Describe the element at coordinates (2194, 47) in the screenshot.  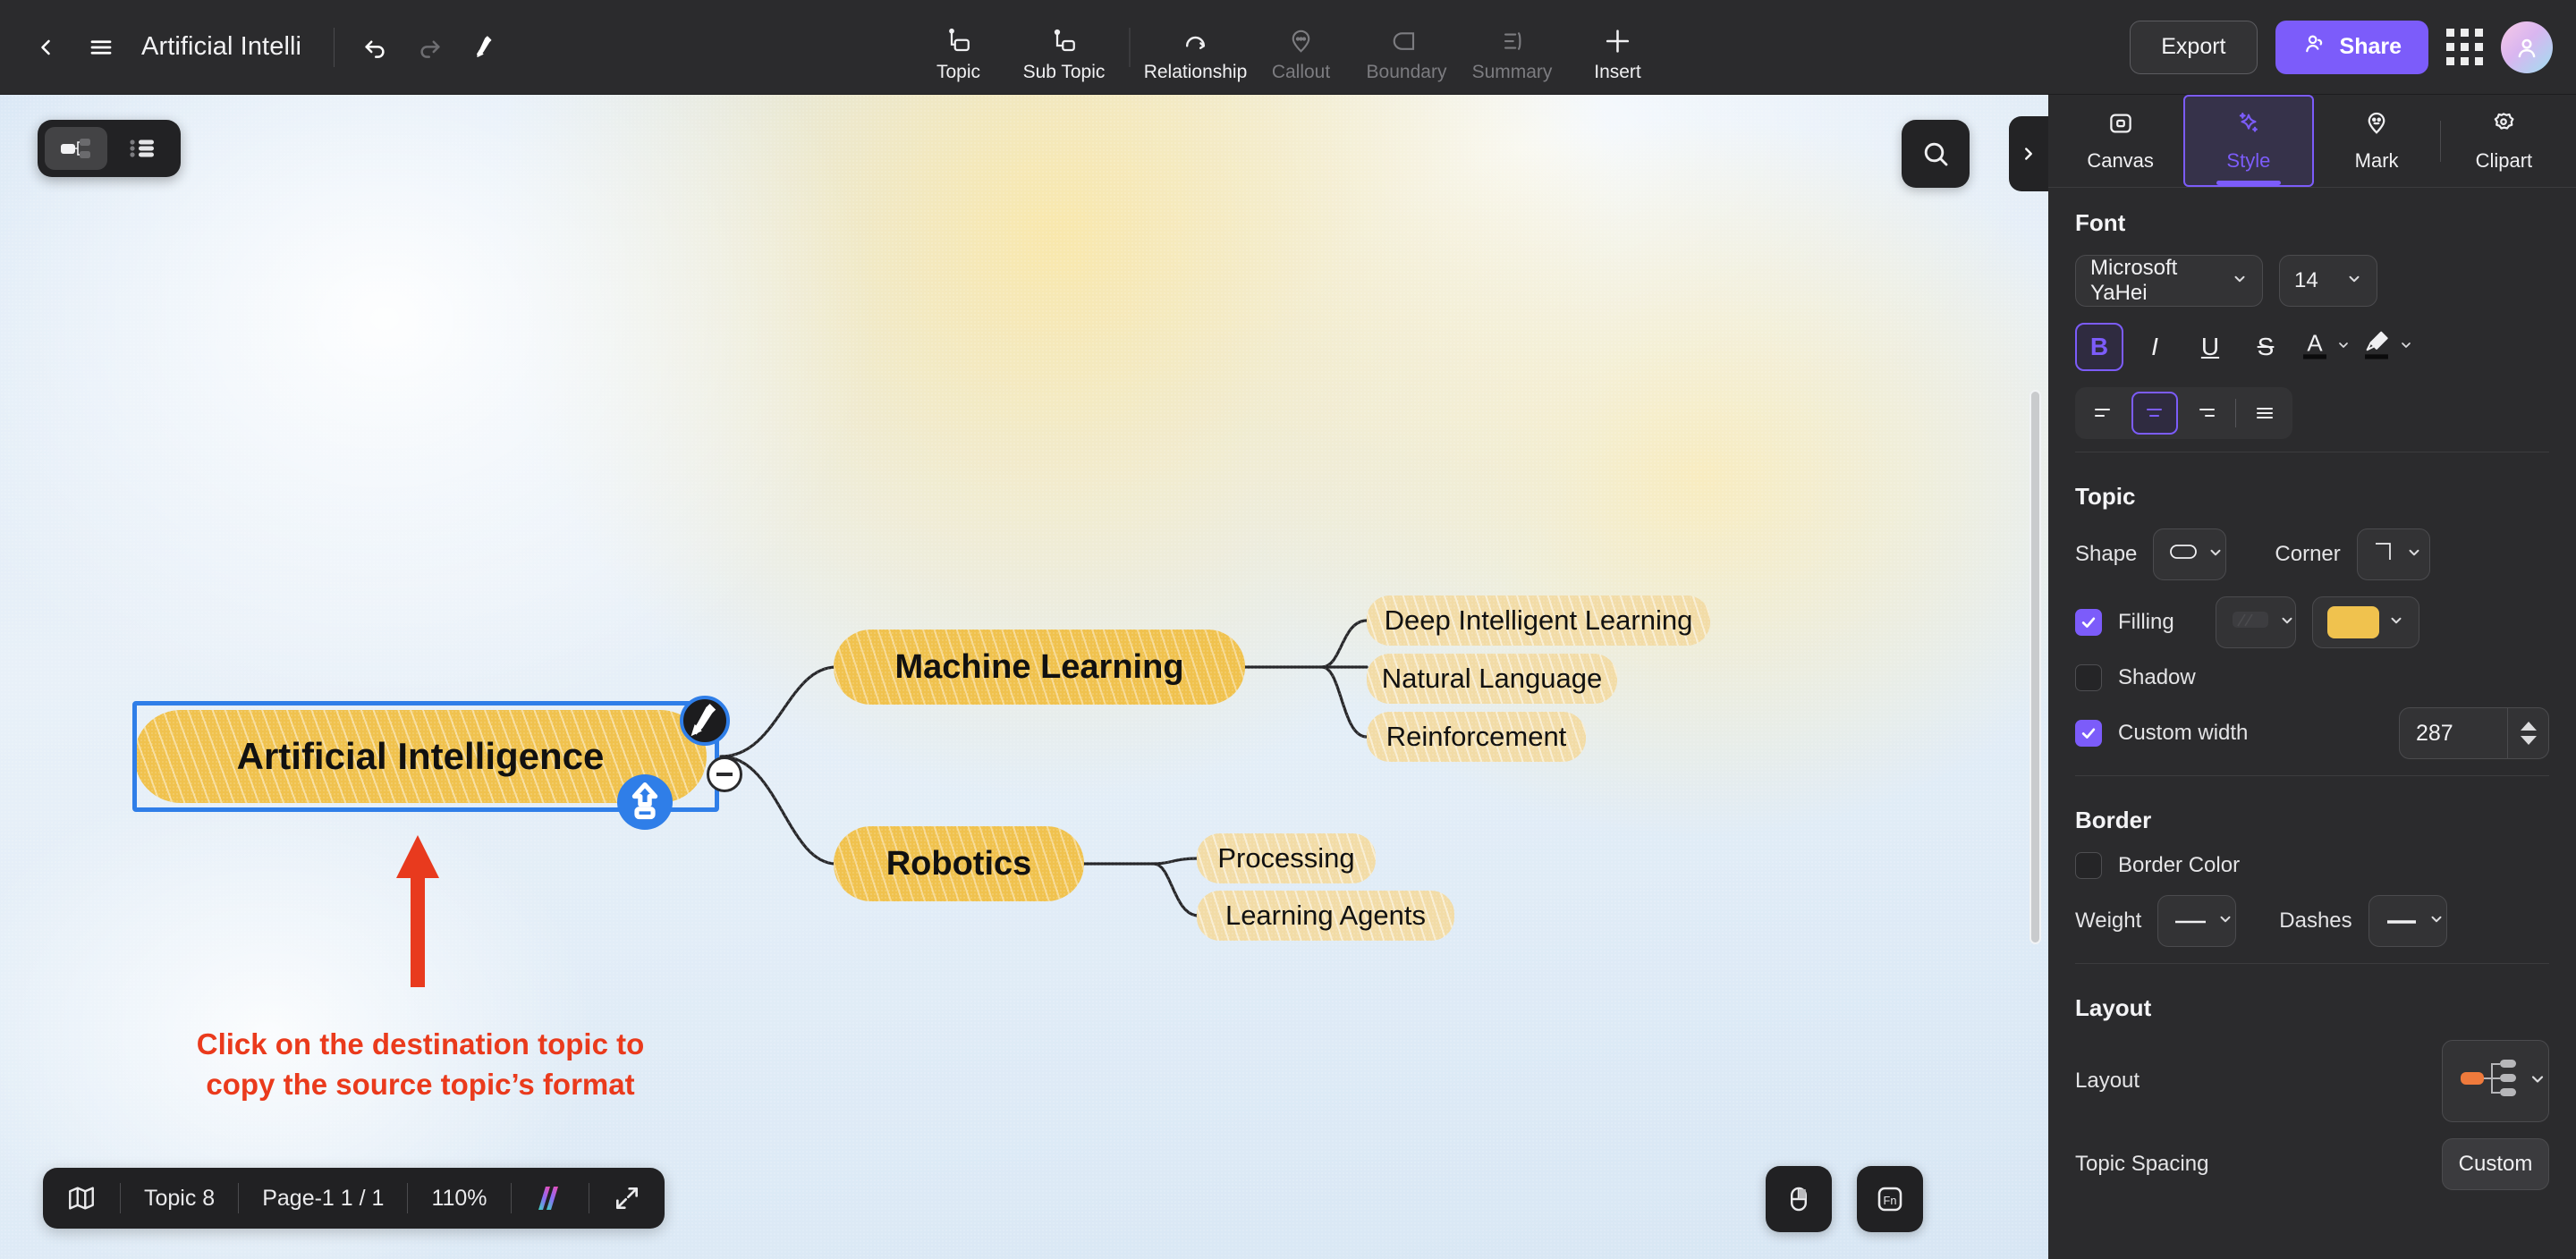
I see `export-button: Export` at that location.